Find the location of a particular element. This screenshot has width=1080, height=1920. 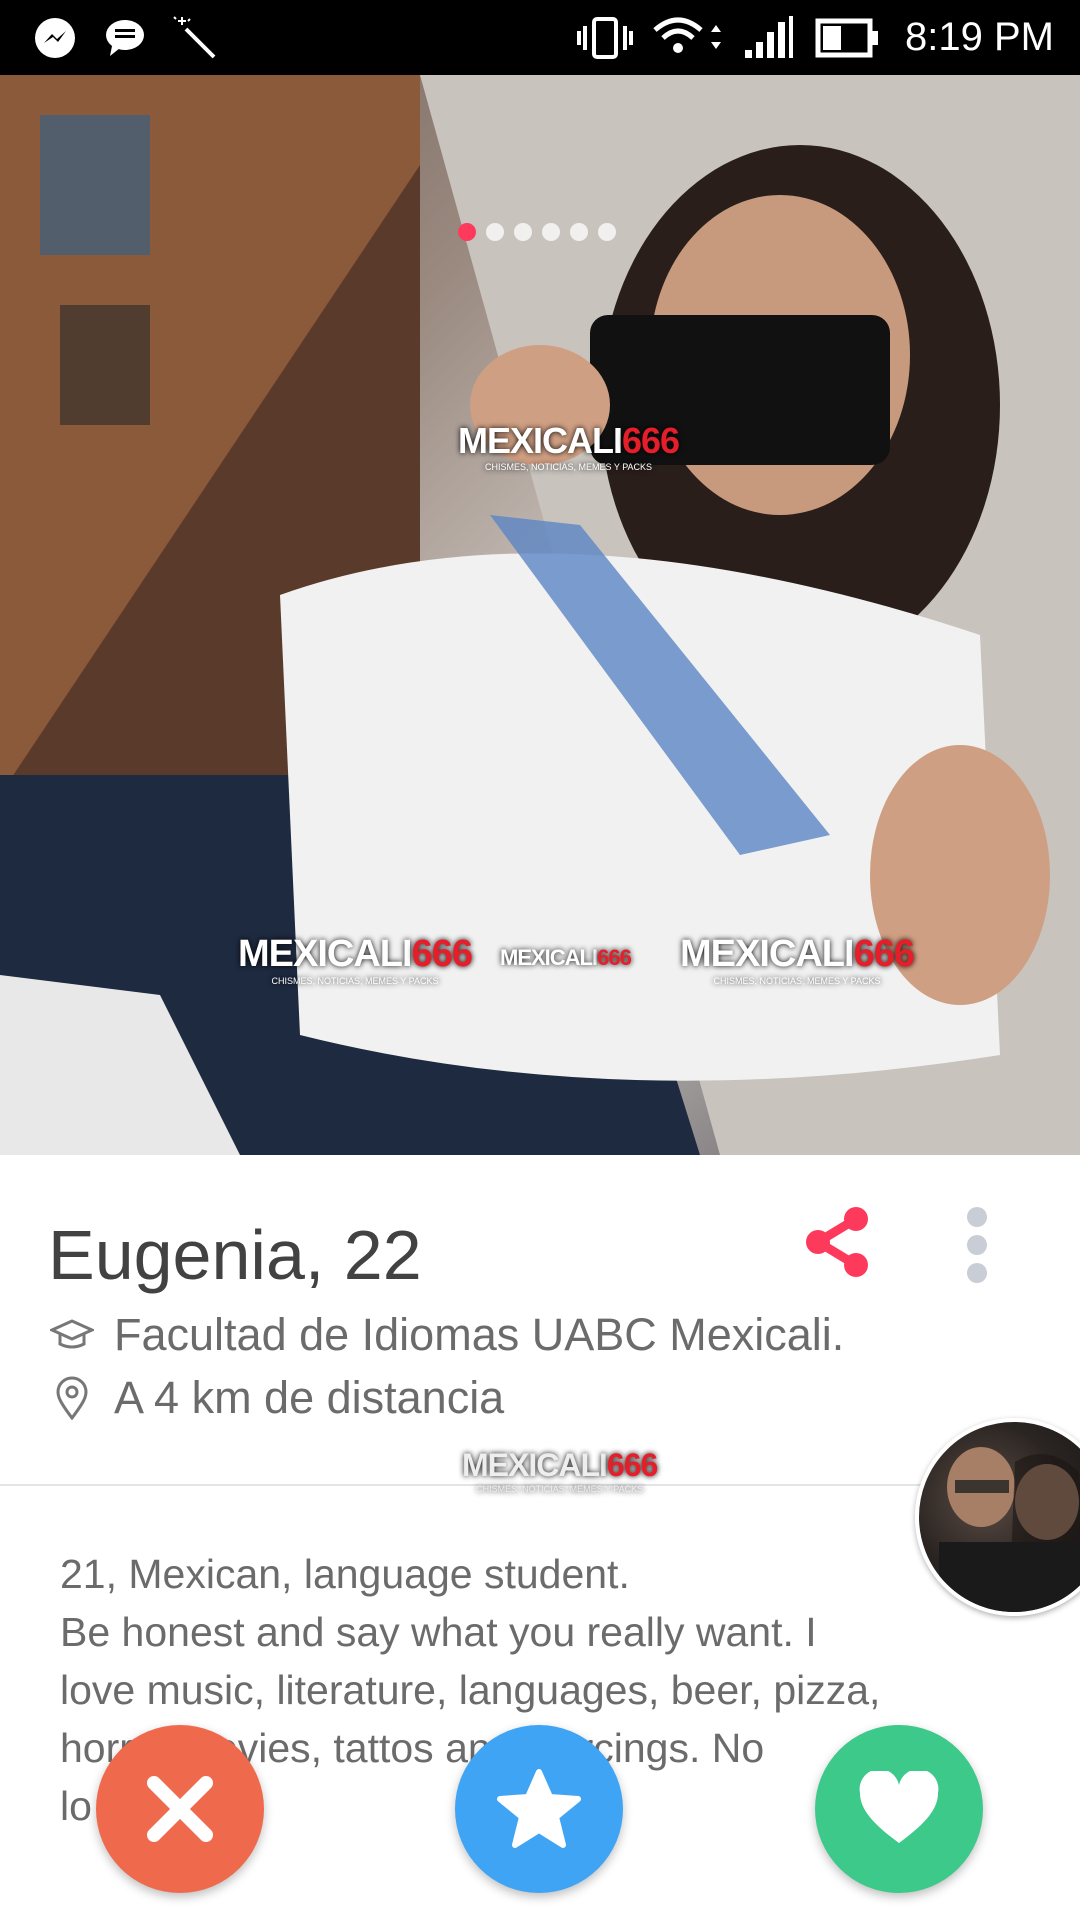

messenger-icon is located at coordinates (55, 37).